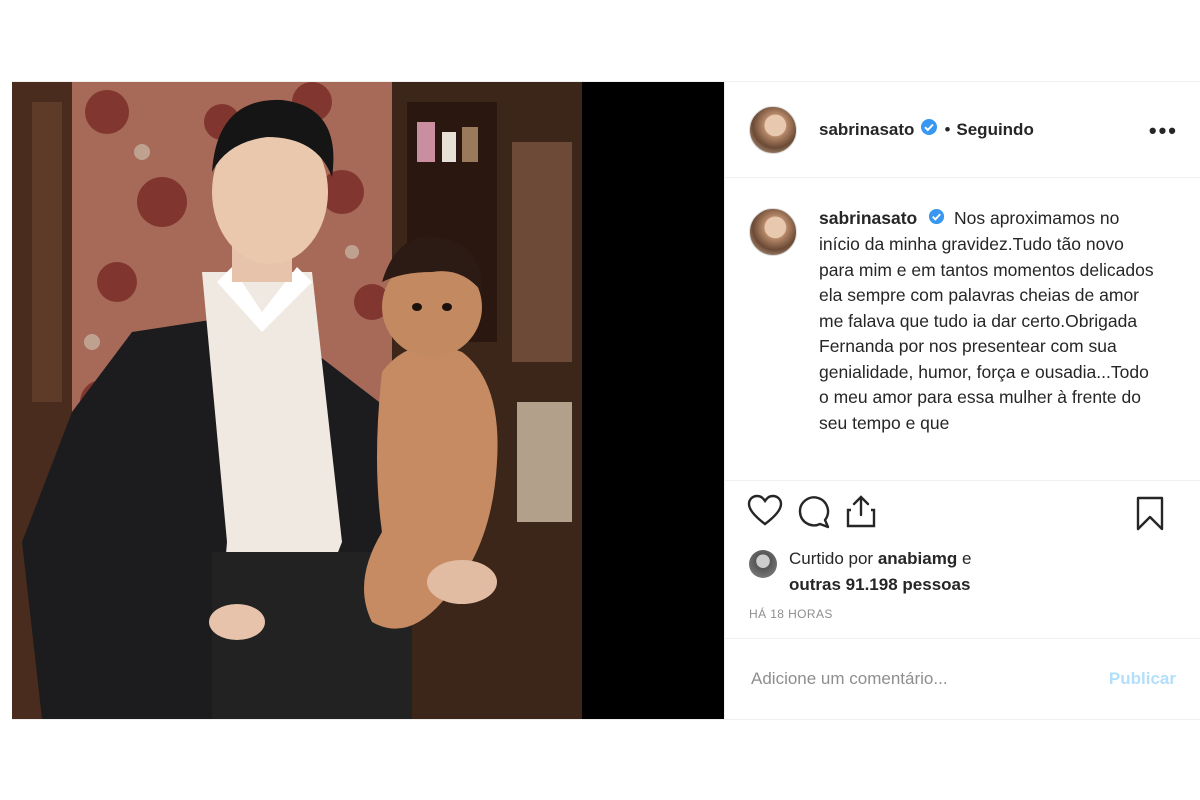 The height and width of the screenshot is (800, 1200). I want to click on post-timestamp: HÁ 18 HORAS, so click(791, 614).